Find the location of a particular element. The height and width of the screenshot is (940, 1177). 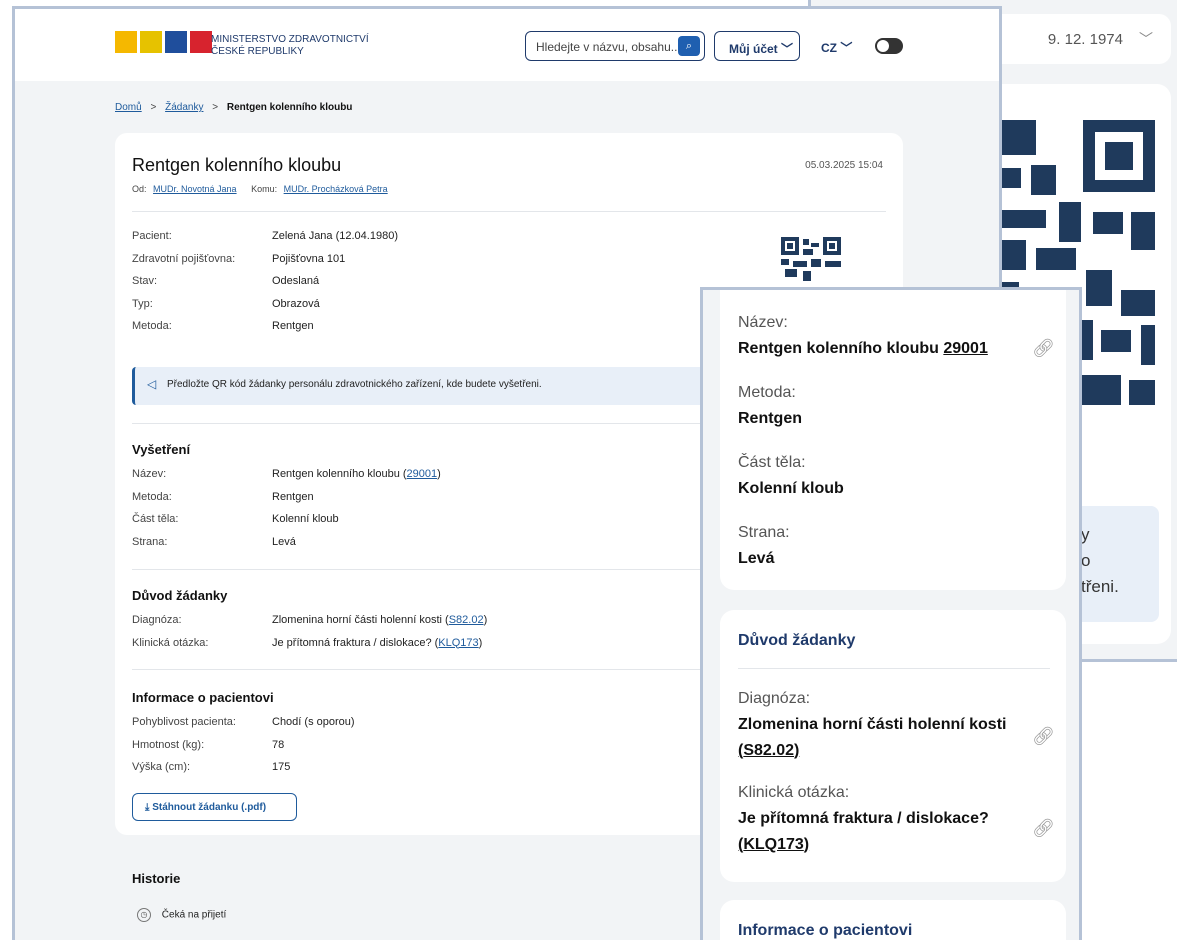

info-line: o is located at coordinates (1086, 560).